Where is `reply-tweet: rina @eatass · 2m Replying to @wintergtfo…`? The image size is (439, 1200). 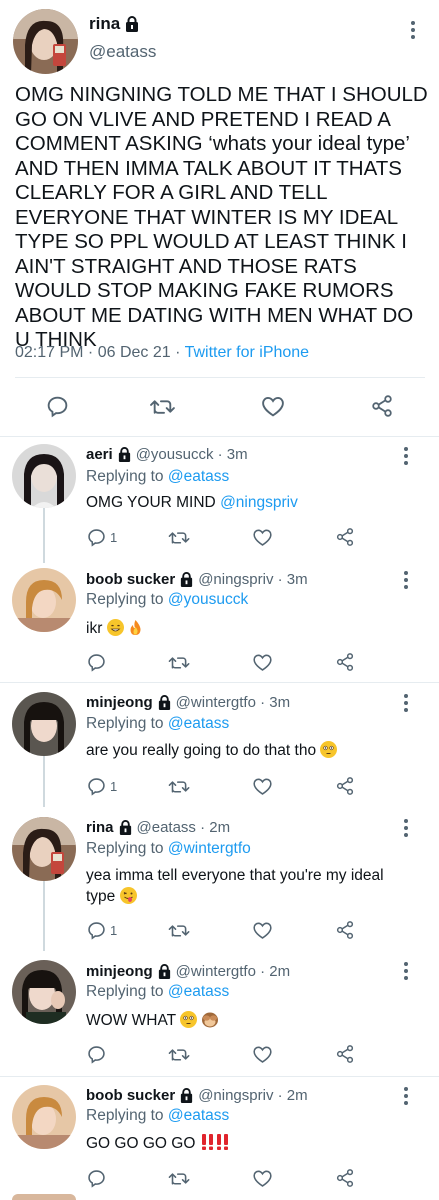 reply-tweet: rina @eatass · 2m Replying to @wintergtfo… is located at coordinates (219, 879).